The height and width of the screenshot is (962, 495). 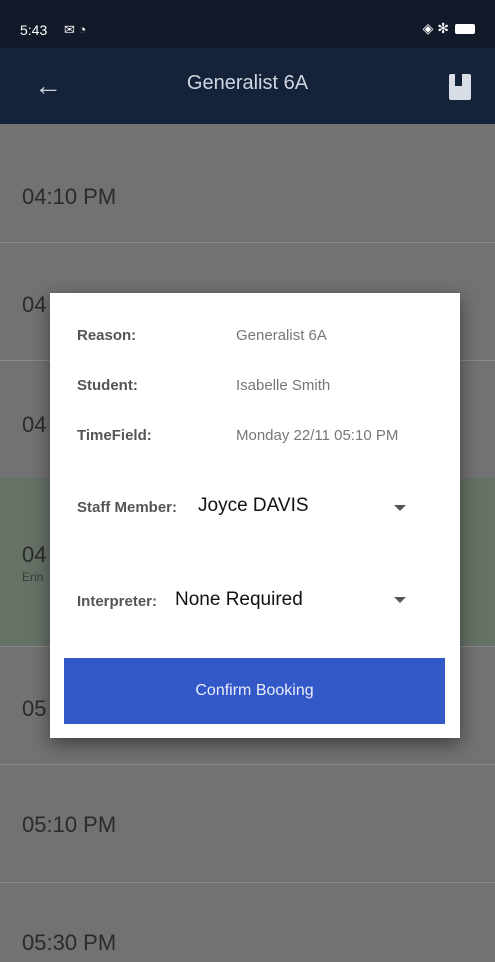 What do you see at coordinates (253, 505) in the screenshot?
I see `staff-member-value: Joyce DAVIS` at bounding box center [253, 505].